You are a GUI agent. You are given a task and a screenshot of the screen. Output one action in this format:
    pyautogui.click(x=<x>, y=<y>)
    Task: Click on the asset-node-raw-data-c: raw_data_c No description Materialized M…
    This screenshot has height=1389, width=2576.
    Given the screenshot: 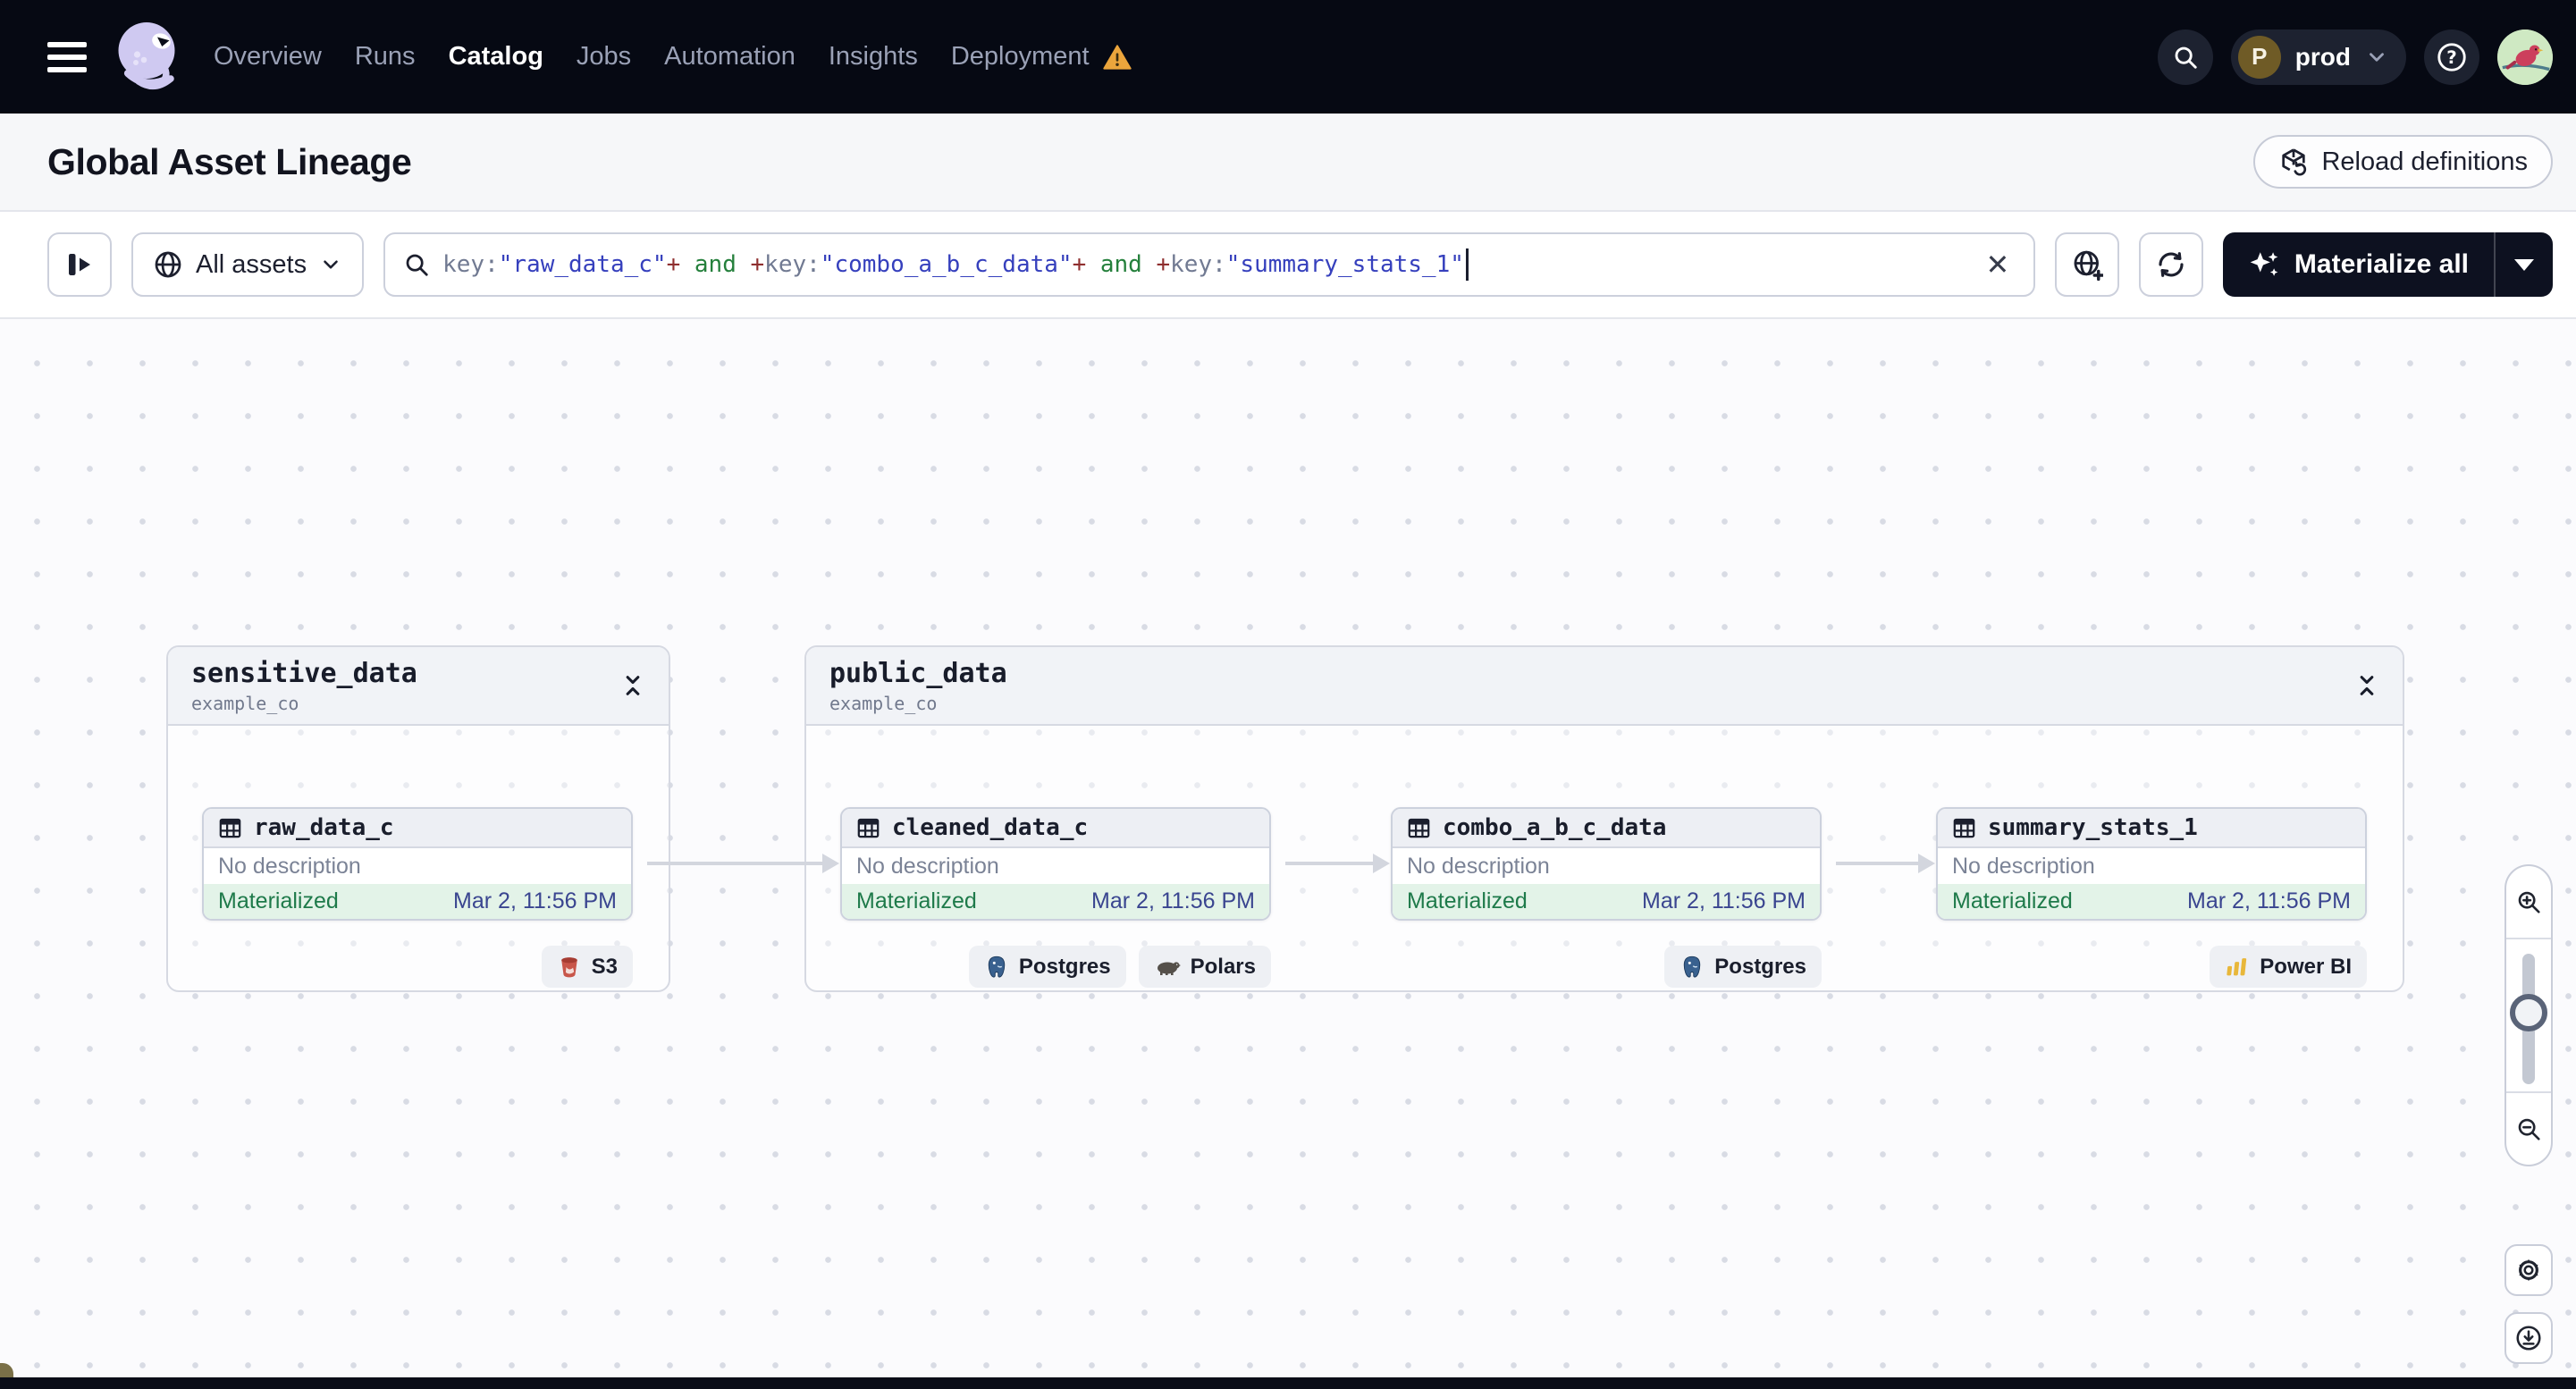 What is the action you would take?
    pyautogui.click(x=418, y=864)
    